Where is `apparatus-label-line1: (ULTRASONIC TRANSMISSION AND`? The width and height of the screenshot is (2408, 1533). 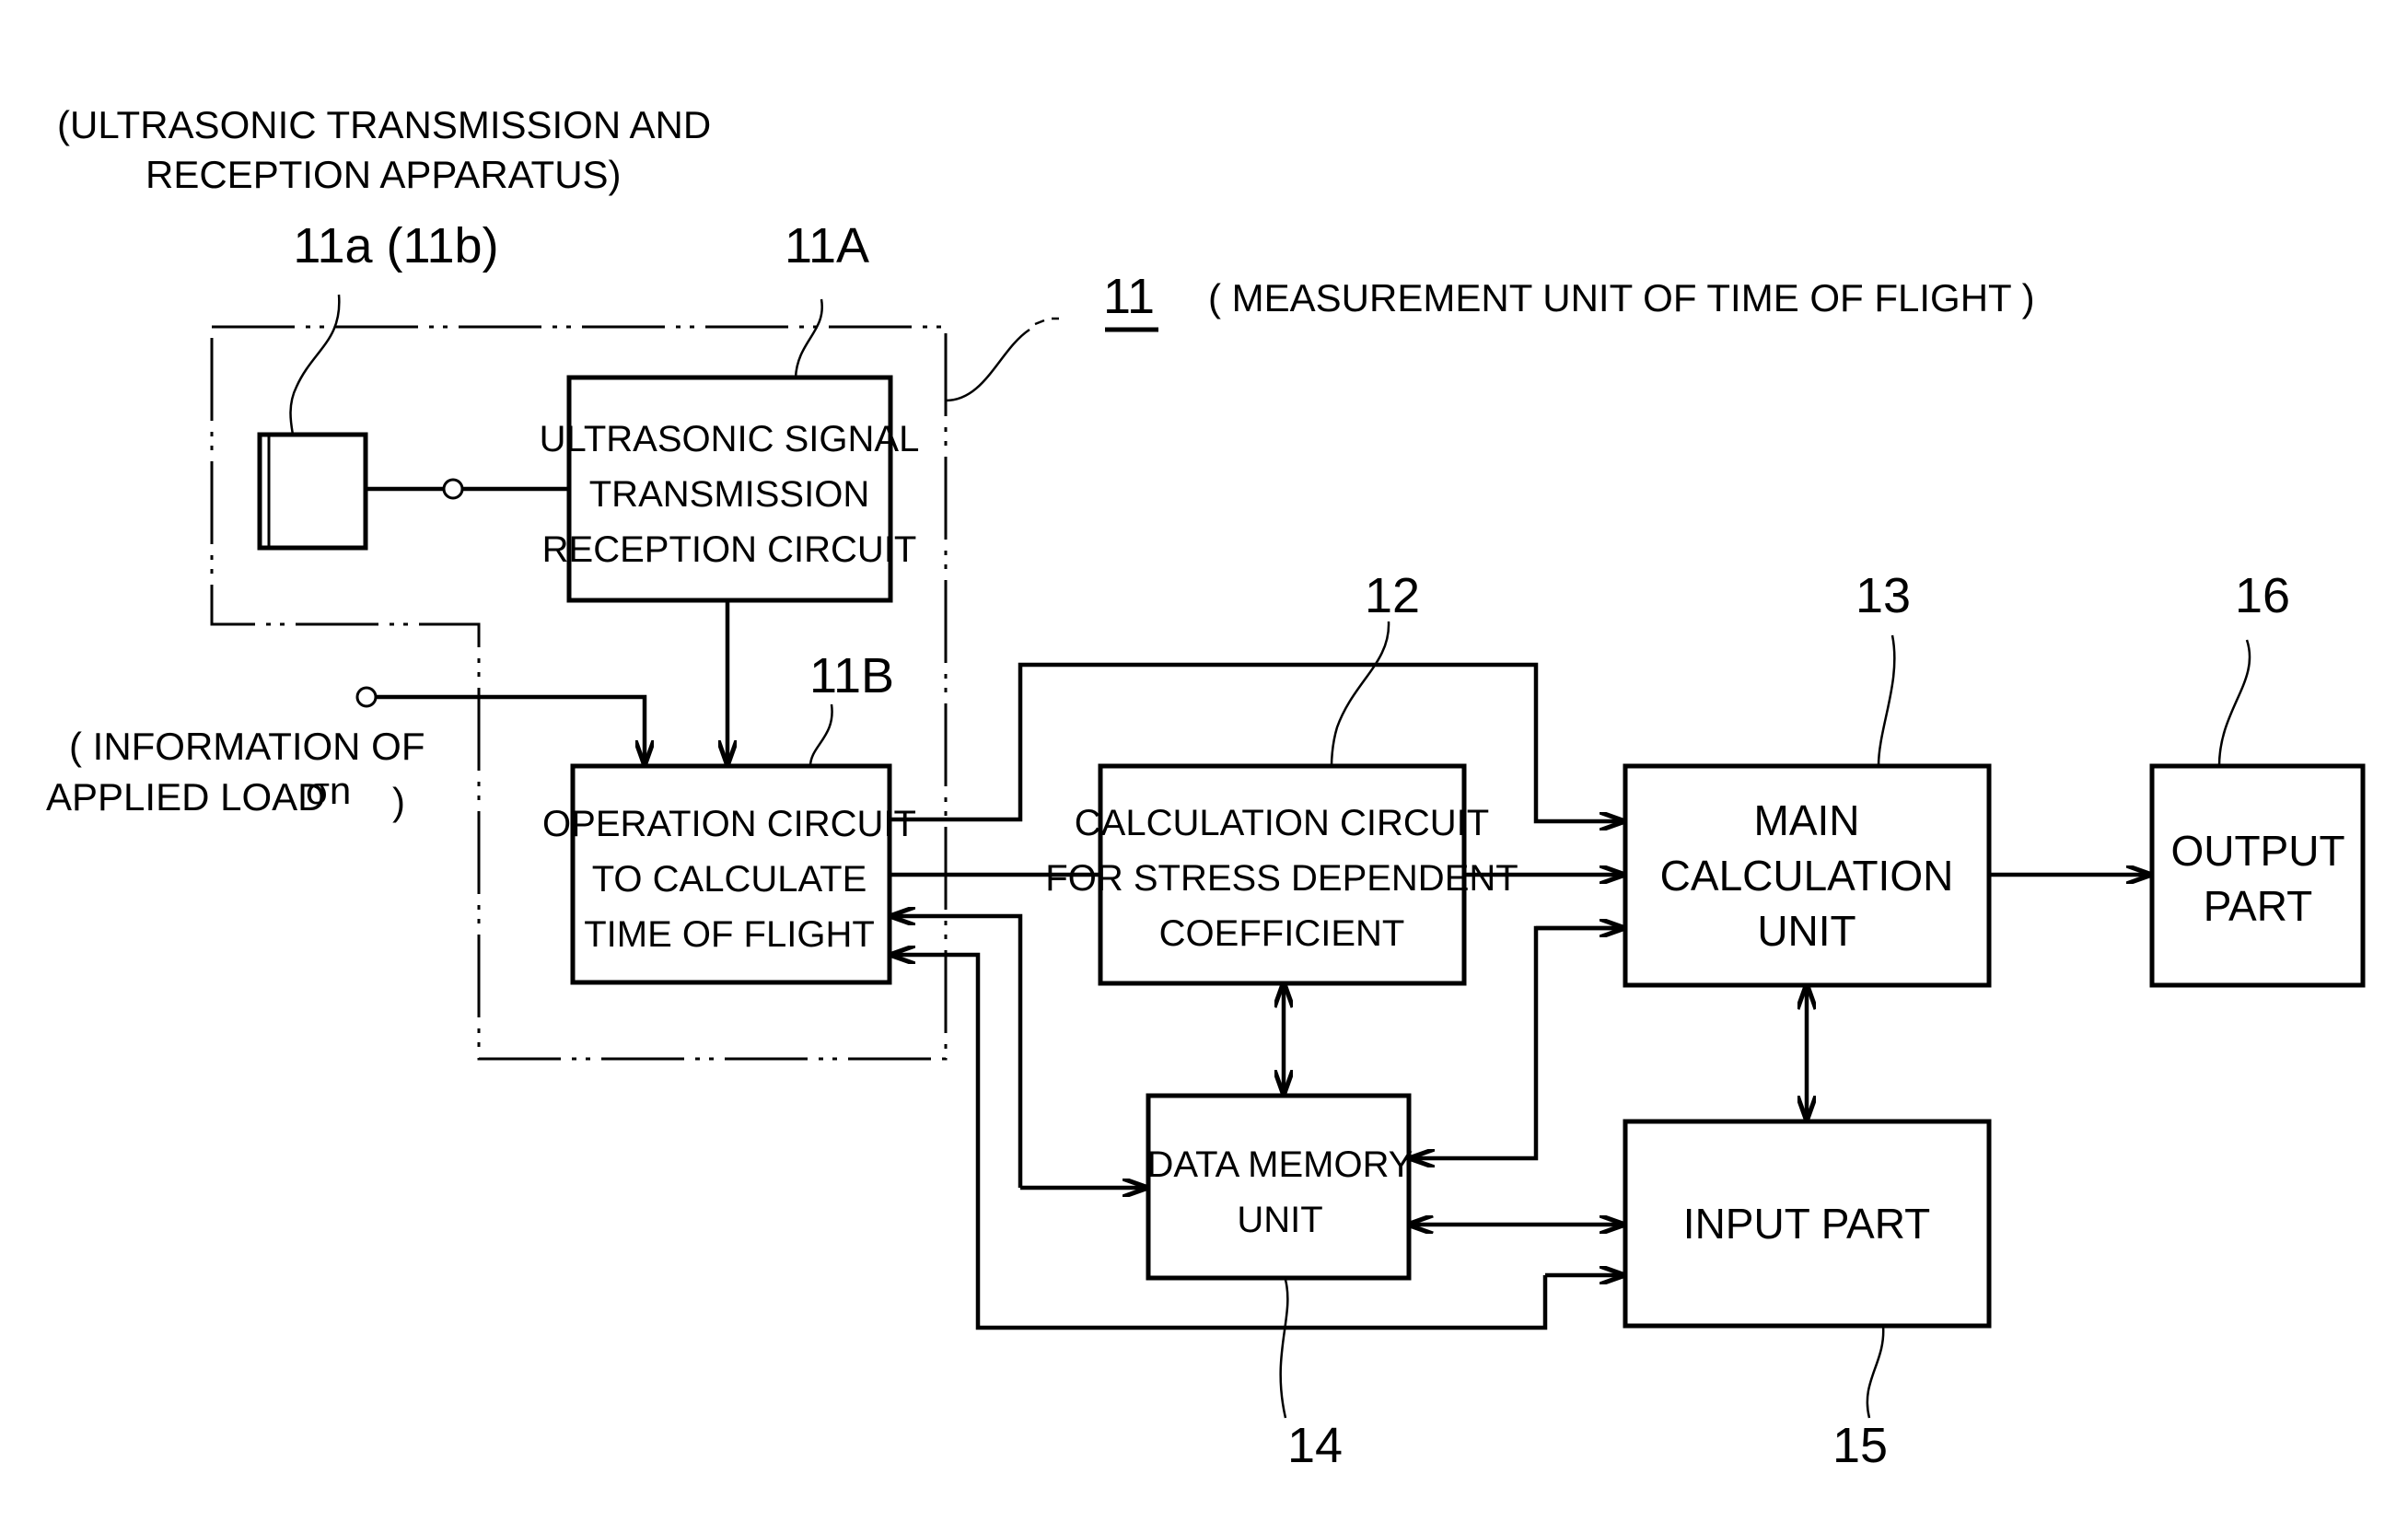 apparatus-label-line1: (ULTRASONIC TRANSMISSION AND is located at coordinates (384, 125).